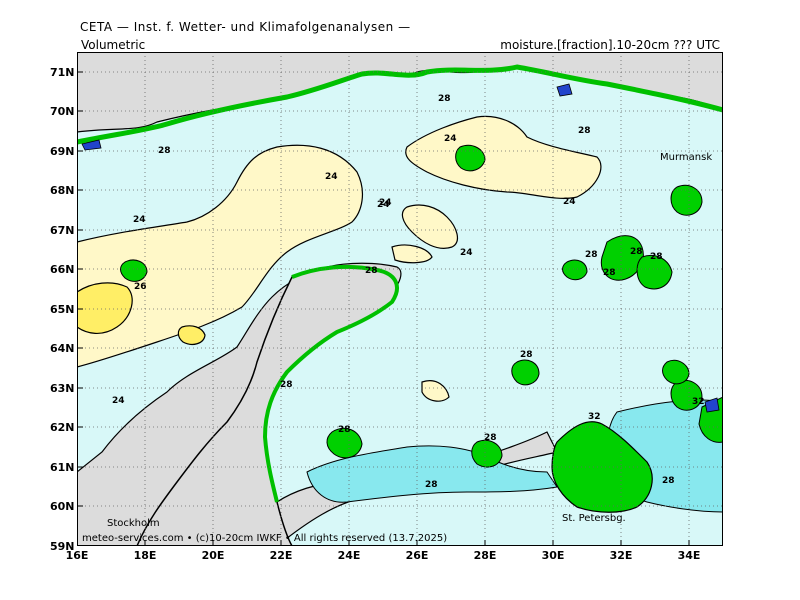  I want to click on lon-label-18e: 18E, so click(145, 555).